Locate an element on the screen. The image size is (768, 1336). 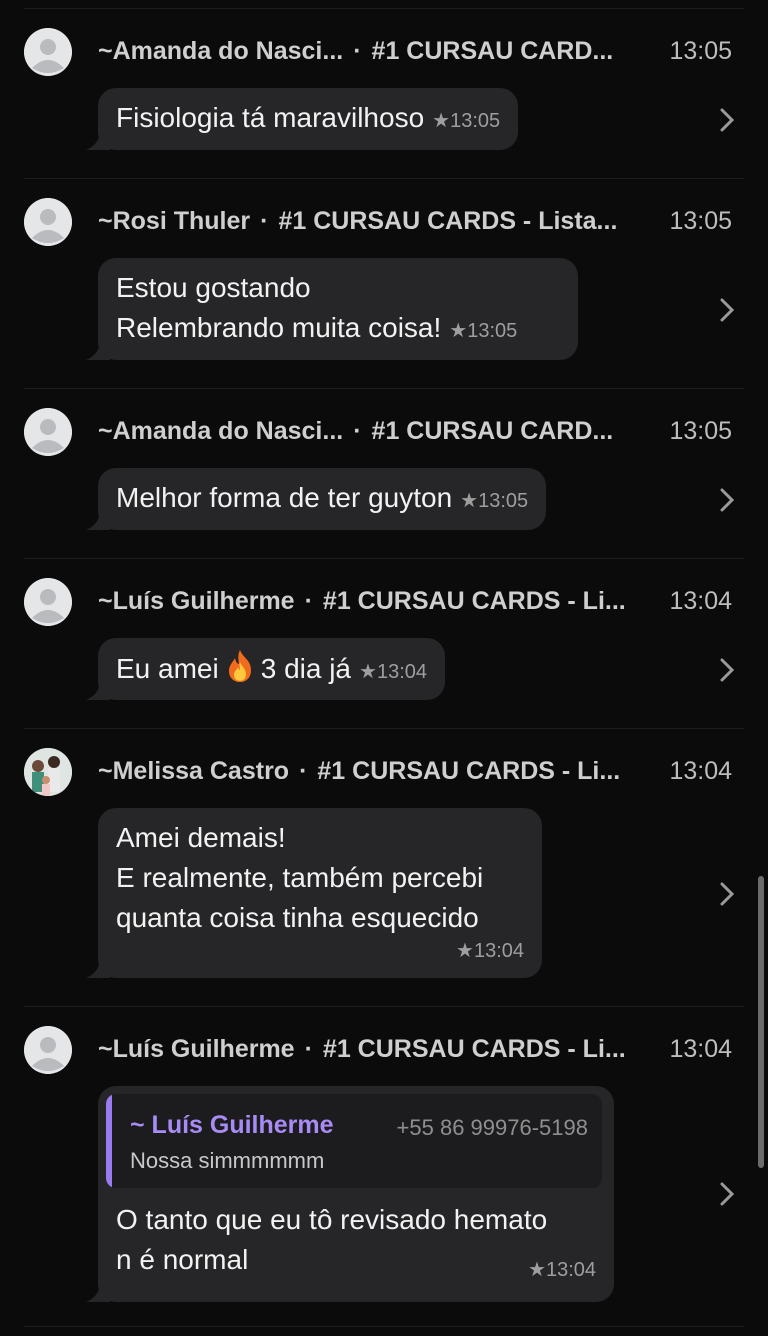
message-line: E realmente, também percebi is located at coordinates (300, 877).